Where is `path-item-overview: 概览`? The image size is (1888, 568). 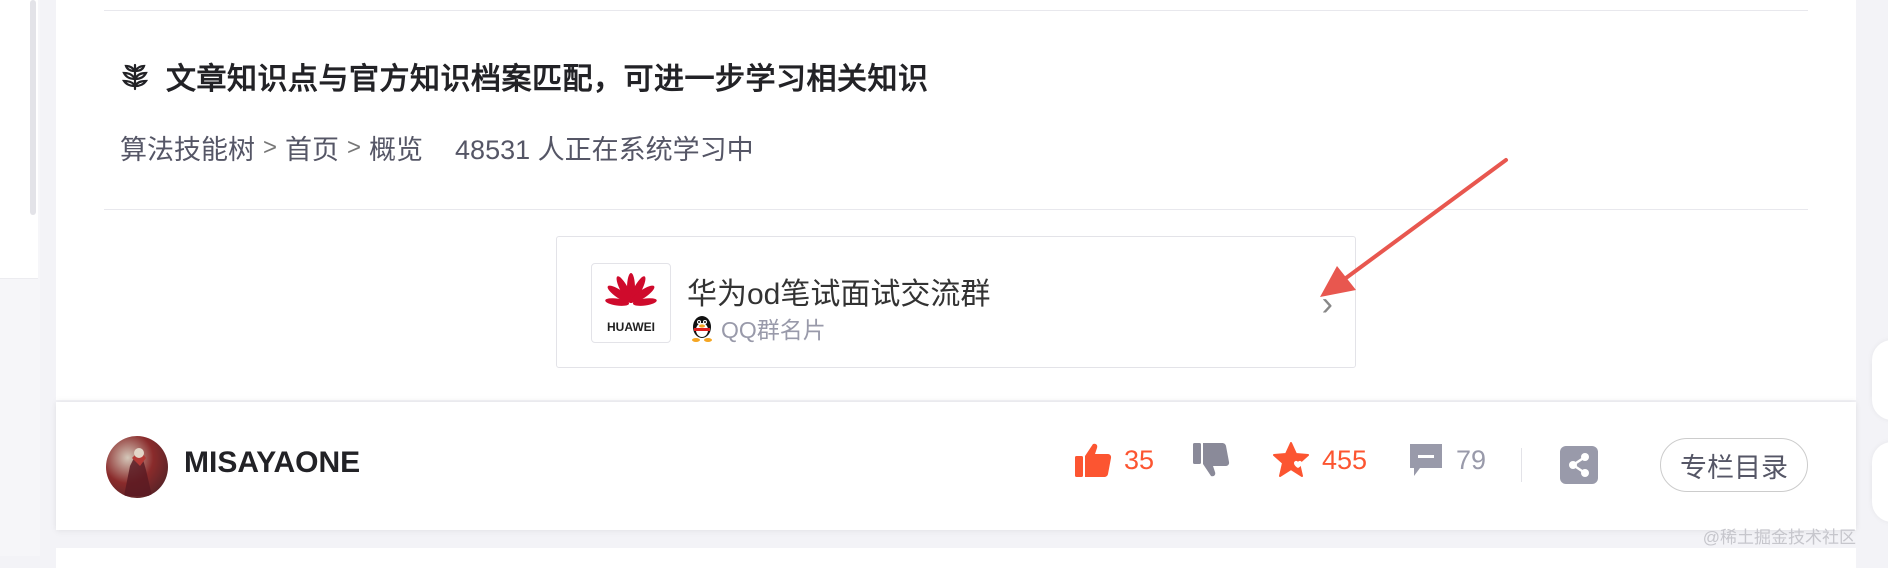
path-item-overview: 概览 is located at coordinates (396, 147).